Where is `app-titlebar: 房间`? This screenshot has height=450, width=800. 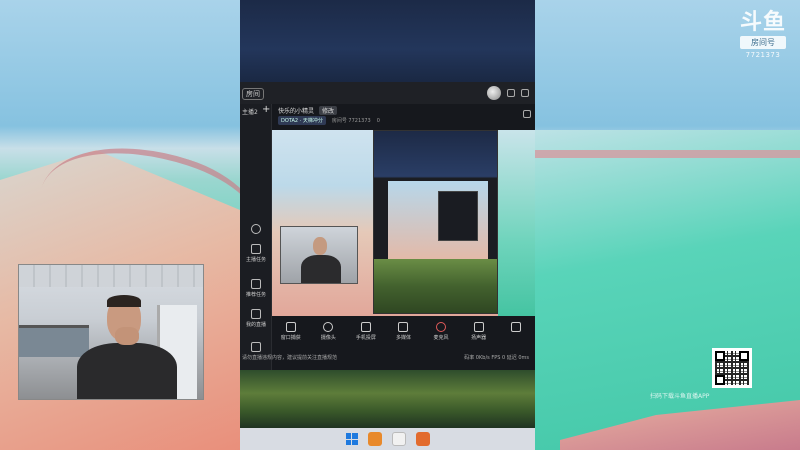
app-titlebar: 房间 is located at coordinates (387, 93).